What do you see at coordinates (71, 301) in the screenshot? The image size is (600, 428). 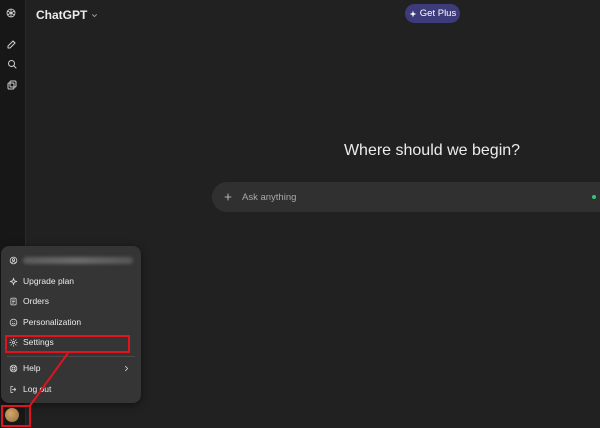 I see `menu-item-orders: Orders` at bounding box center [71, 301].